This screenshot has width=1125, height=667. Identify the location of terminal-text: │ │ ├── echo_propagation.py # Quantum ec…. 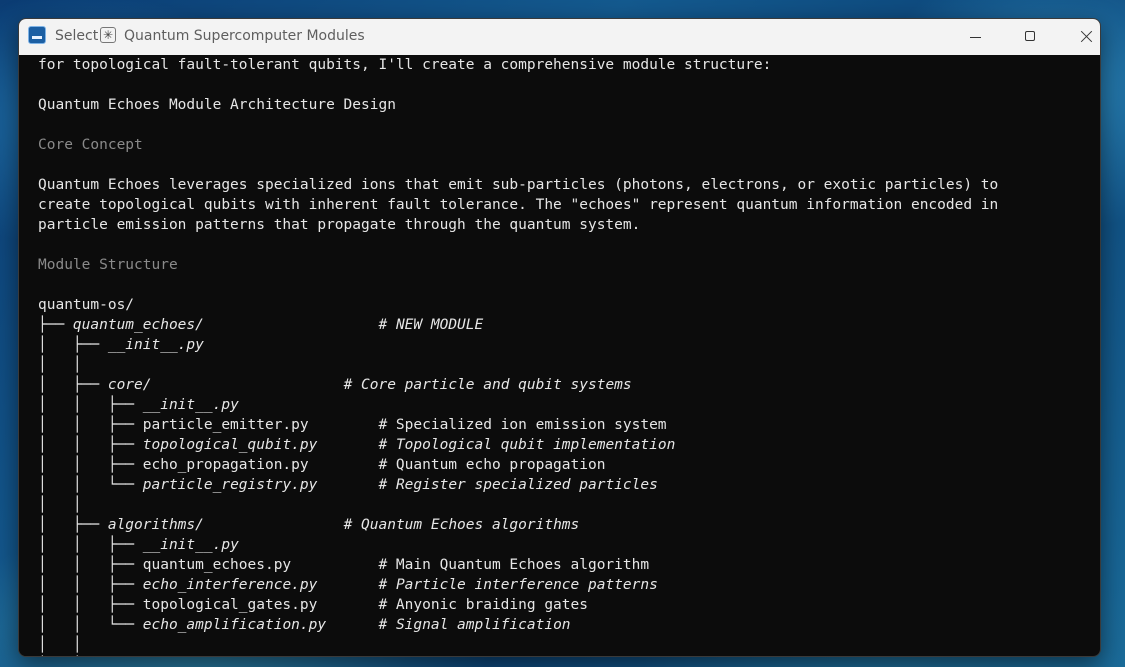
(322, 465).